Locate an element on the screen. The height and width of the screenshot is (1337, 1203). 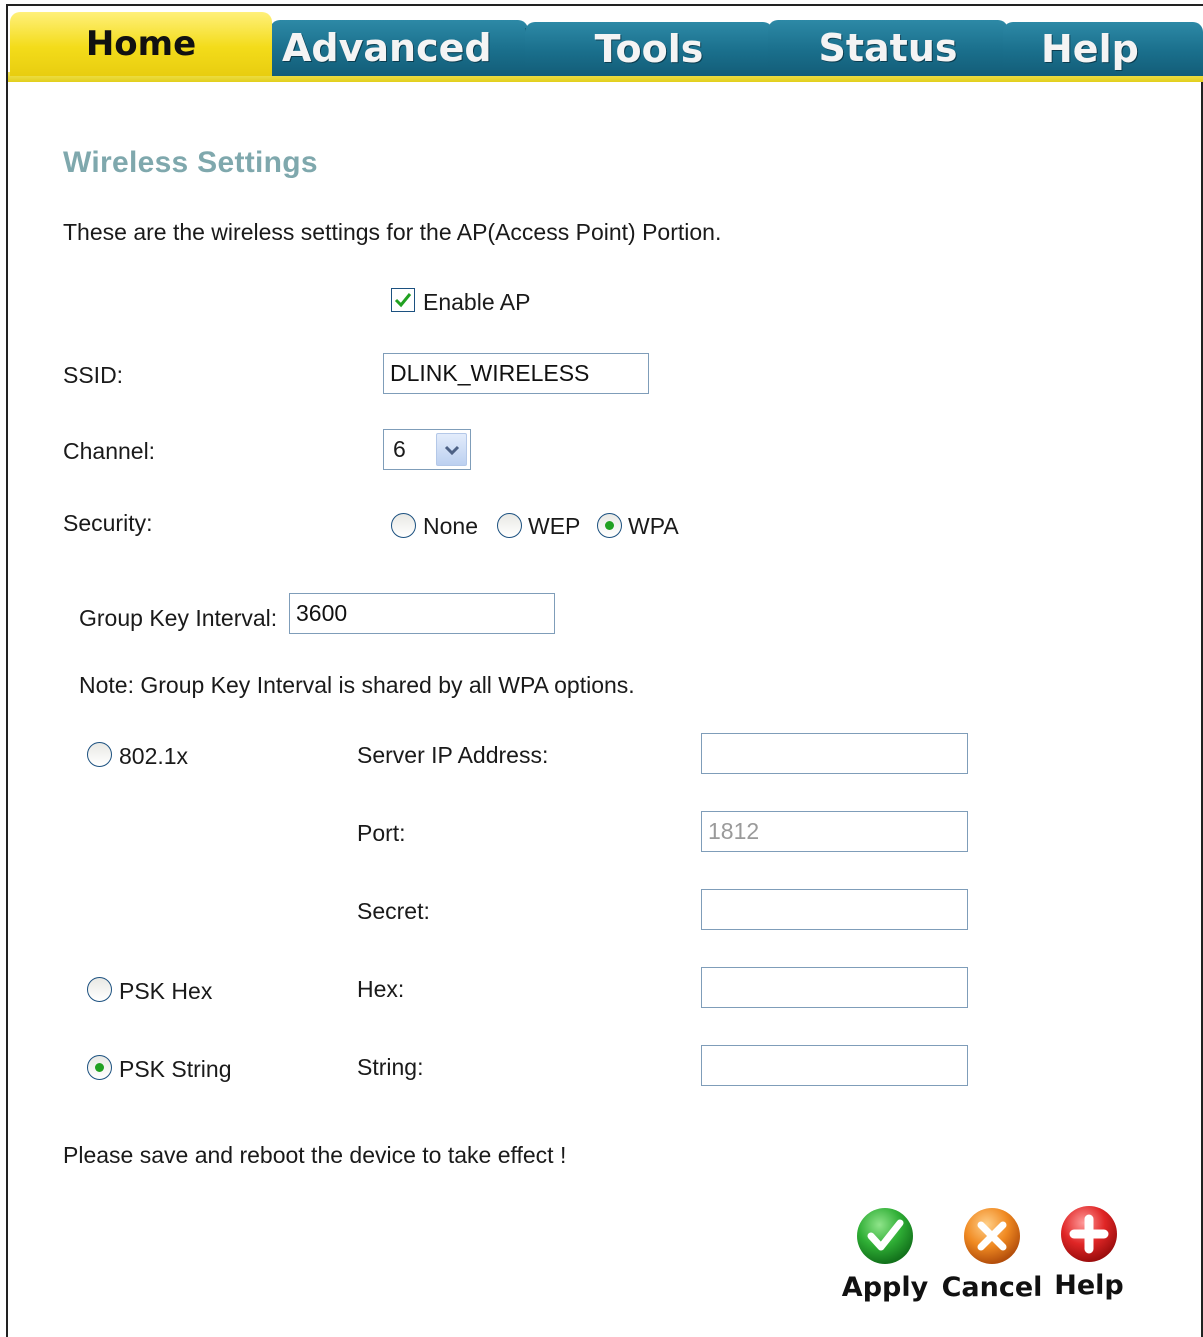
tab-status-label: Status is located at coordinates (888, 48).